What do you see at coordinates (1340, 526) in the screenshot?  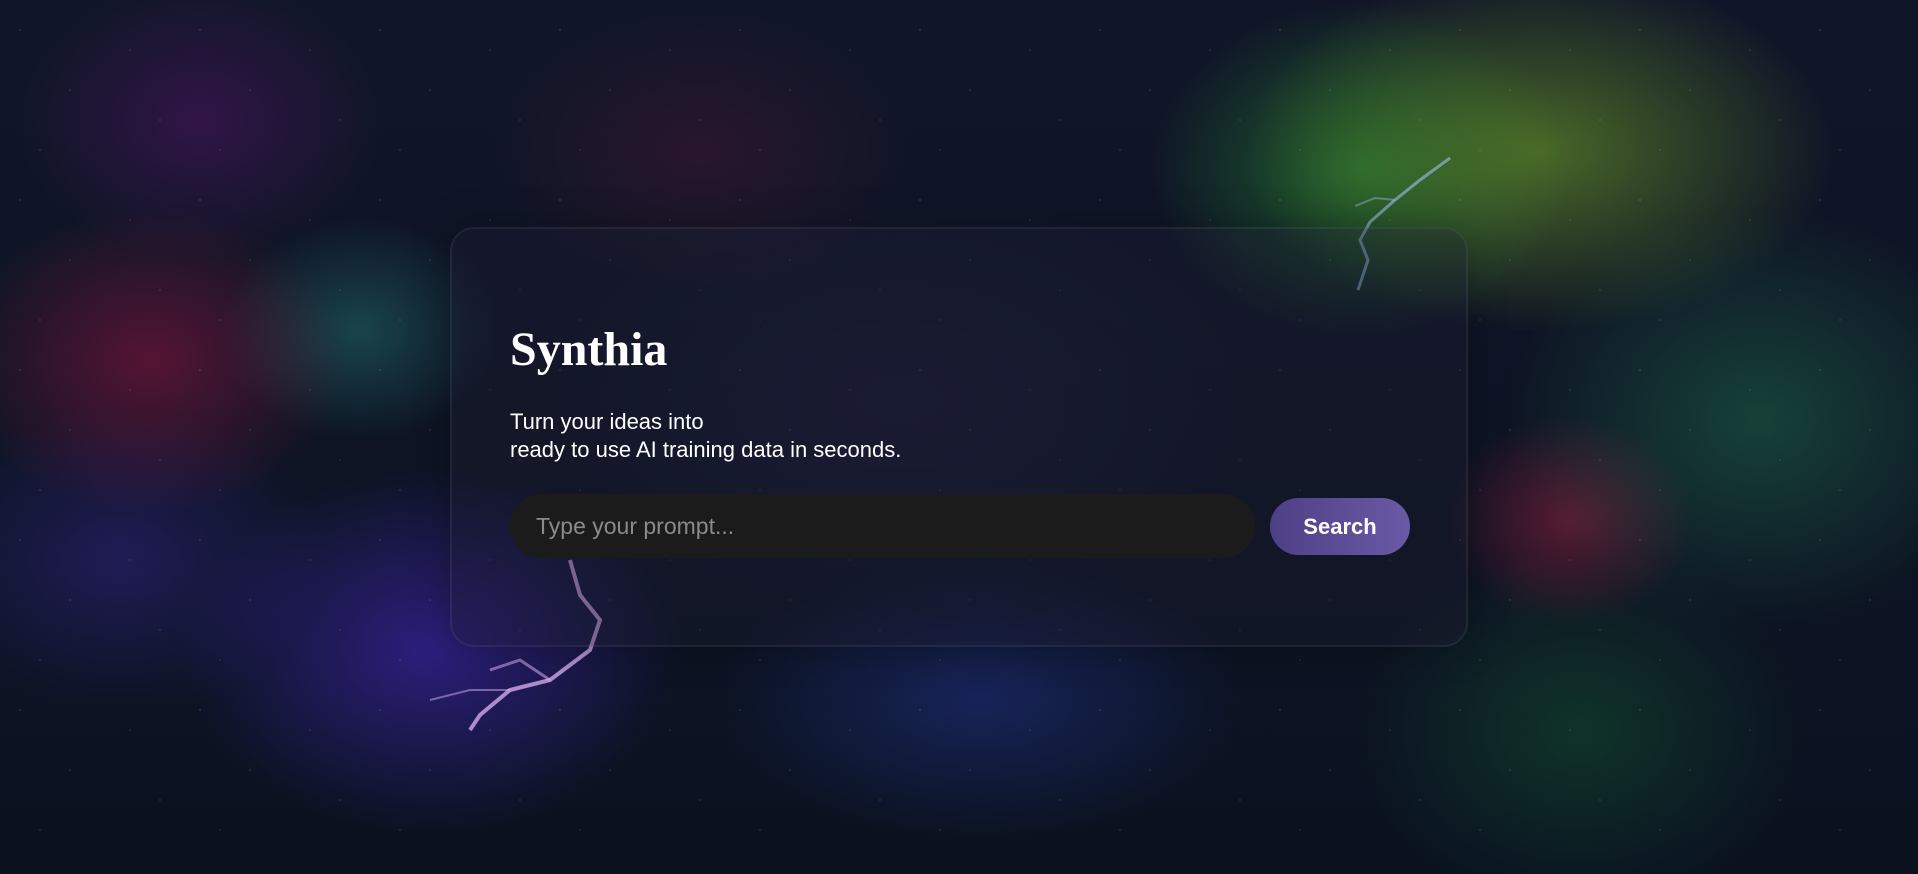 I see `search-button: Search` at bounding box center [1340, 526].